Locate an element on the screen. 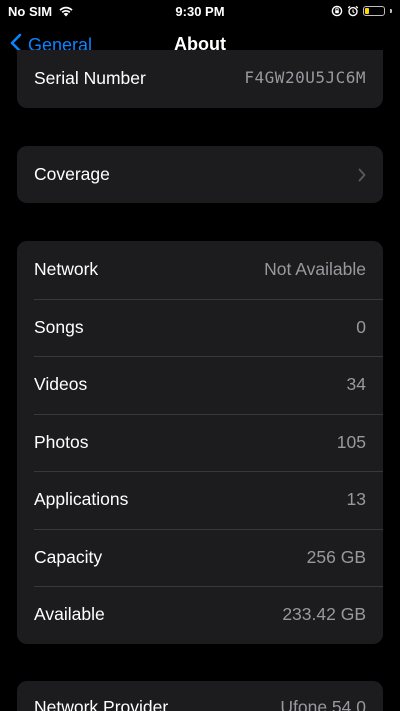 The height and width of the screenshot is (711, 400). songs-value: 0 is located at coordinates (361, 326).